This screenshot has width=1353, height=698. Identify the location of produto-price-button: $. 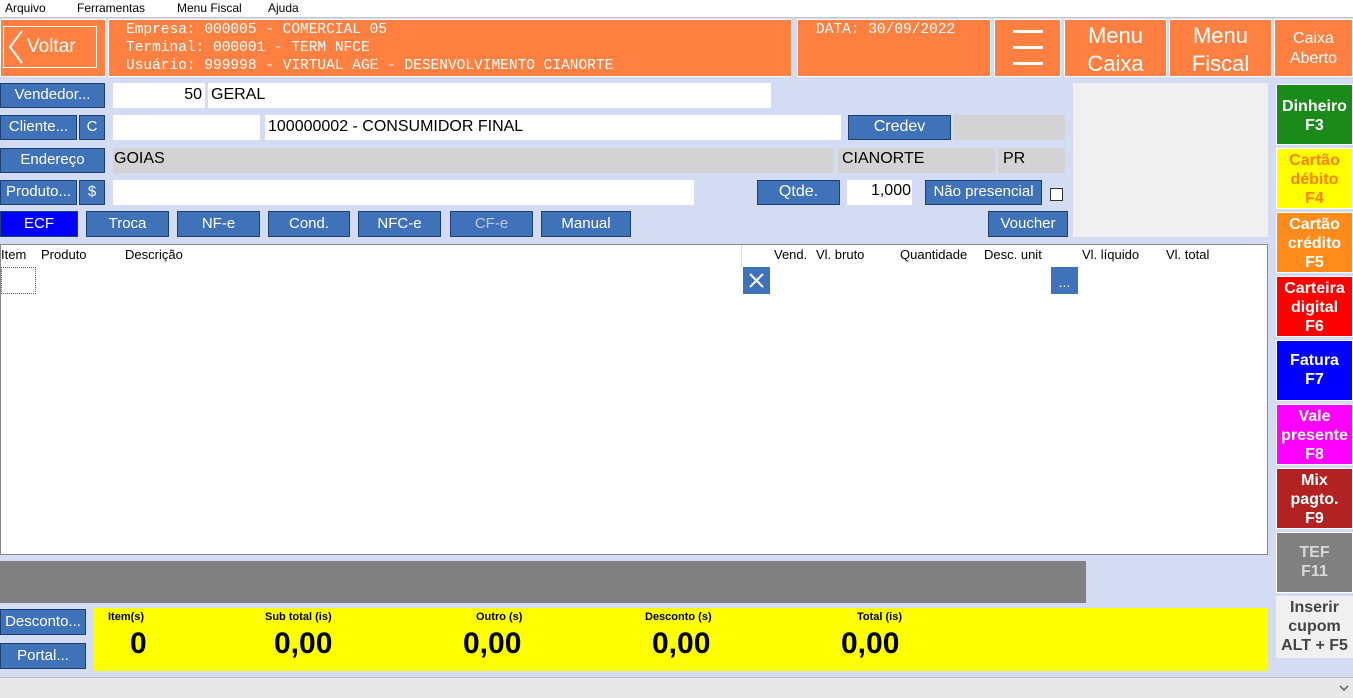
(92, 192).